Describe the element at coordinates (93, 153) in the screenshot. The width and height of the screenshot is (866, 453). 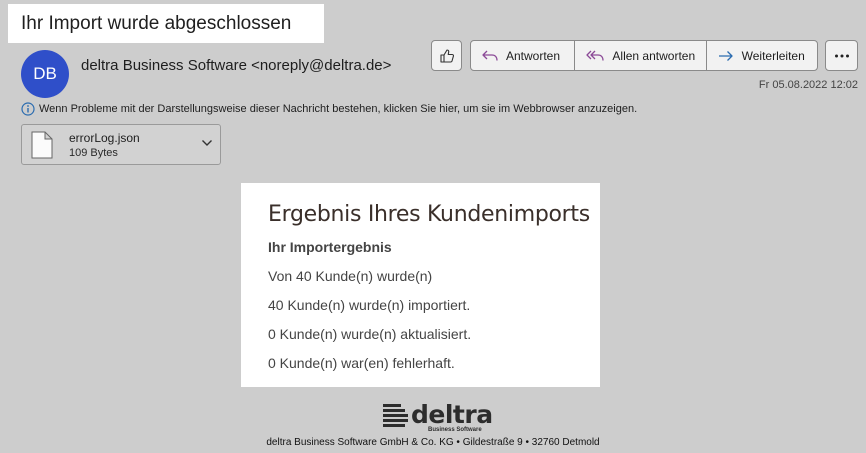
I see `attachment-size: 109 Bytes` at that location.